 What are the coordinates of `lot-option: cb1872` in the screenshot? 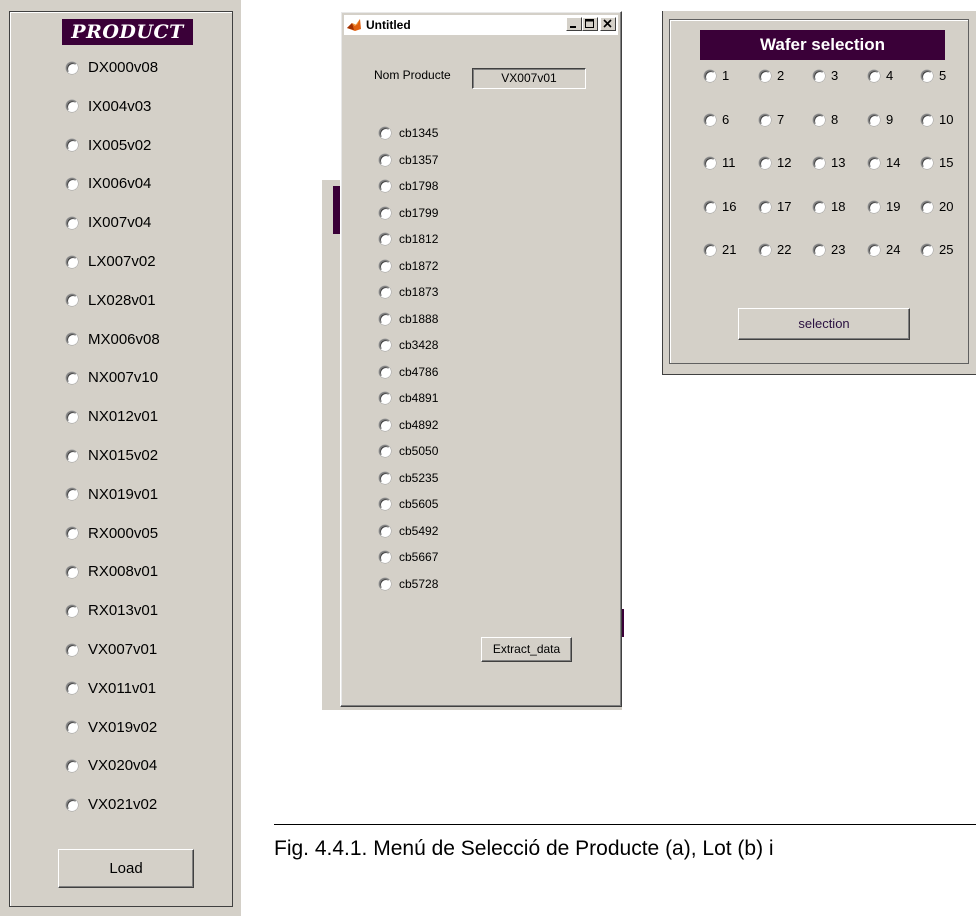 It's located at (408, 266).